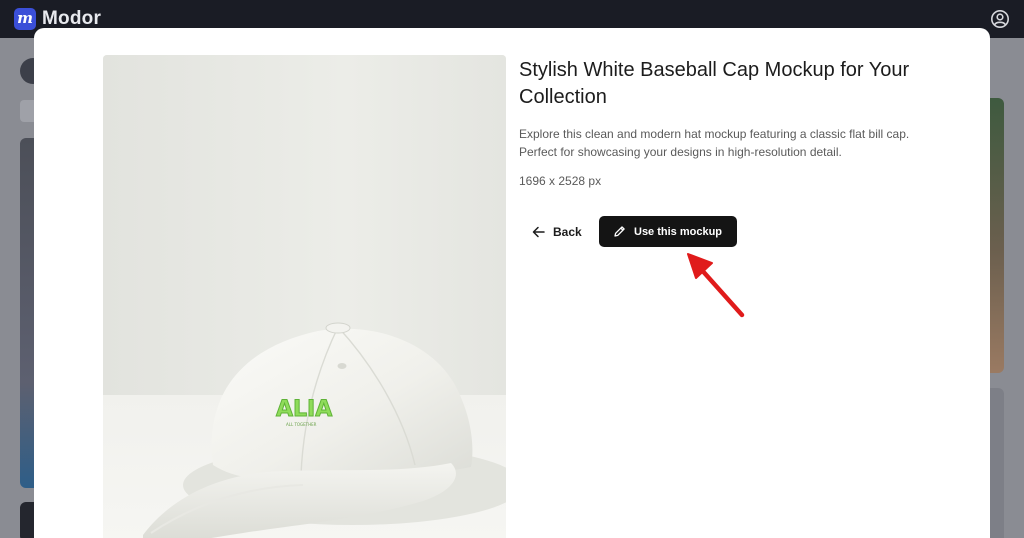 Image resolution: width=1024 pixels, height=538 pixels. I want to click on pointer-arrow, so click(715, 285).